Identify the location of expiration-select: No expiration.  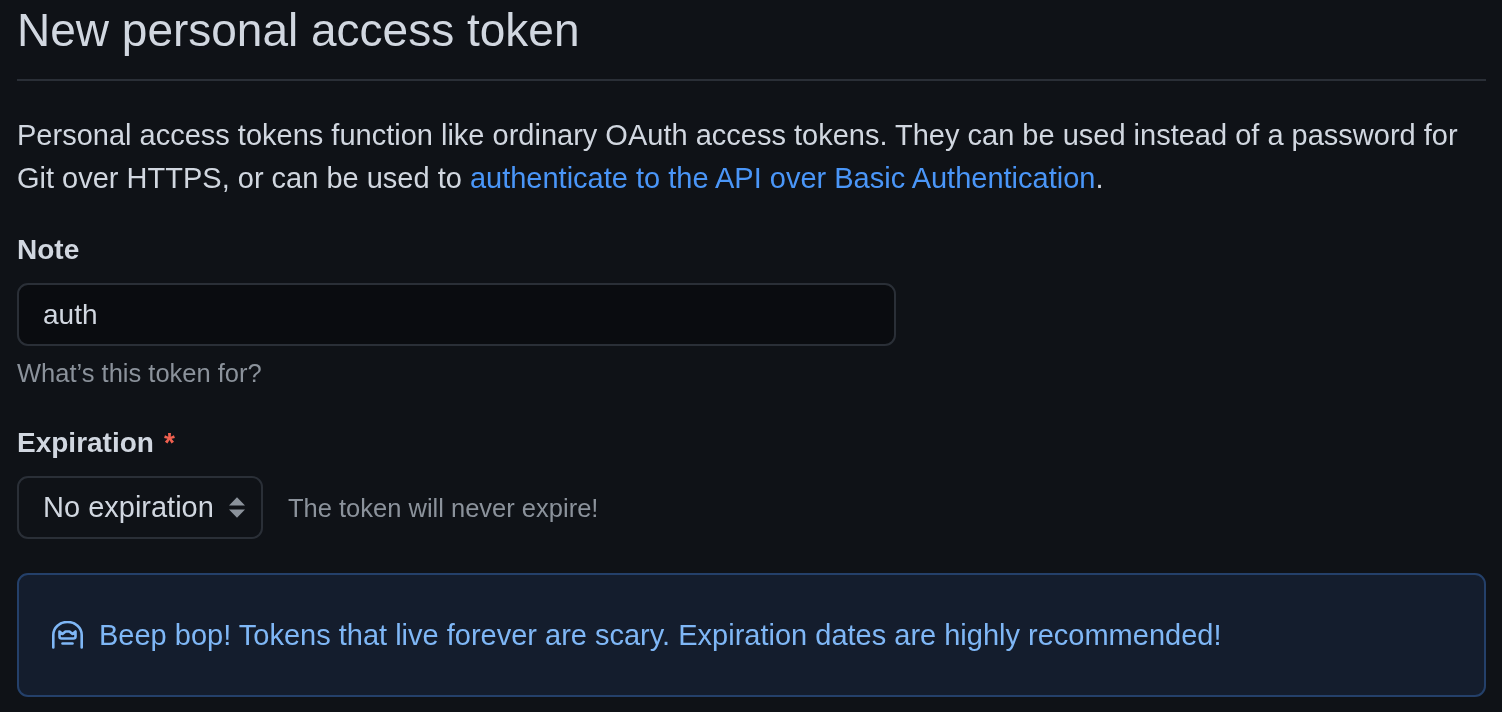
(140, 507).